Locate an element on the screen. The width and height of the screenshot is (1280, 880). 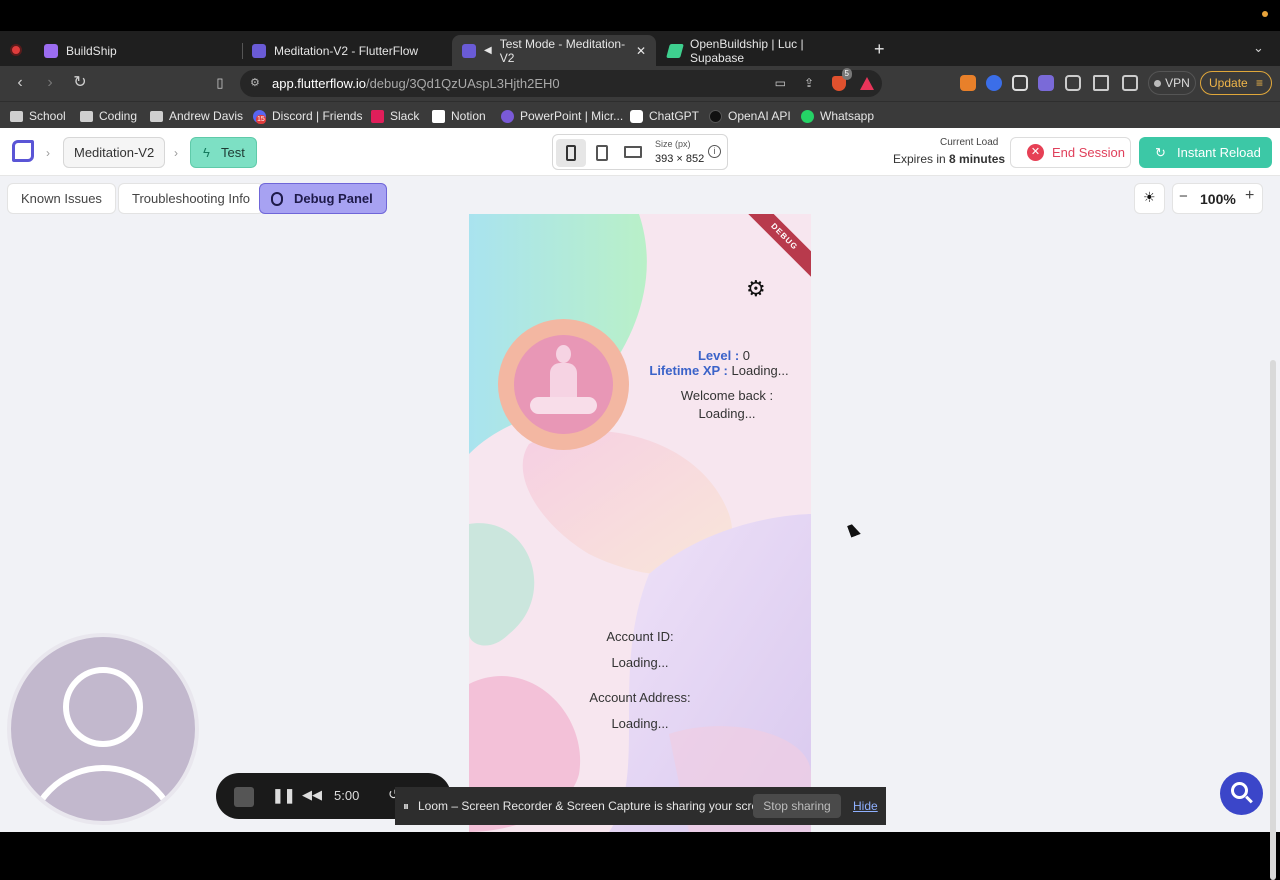
project-breadcrumb: Meditation-V2 is located at coordinates (114, 152).